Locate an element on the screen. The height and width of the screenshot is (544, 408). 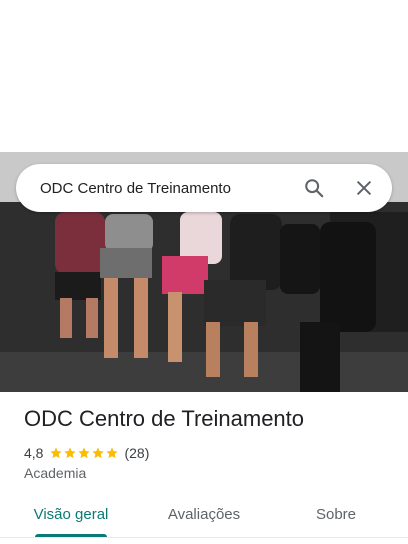
place-title: ODC Centro de Treinamento is located at coordinates (164, 418).